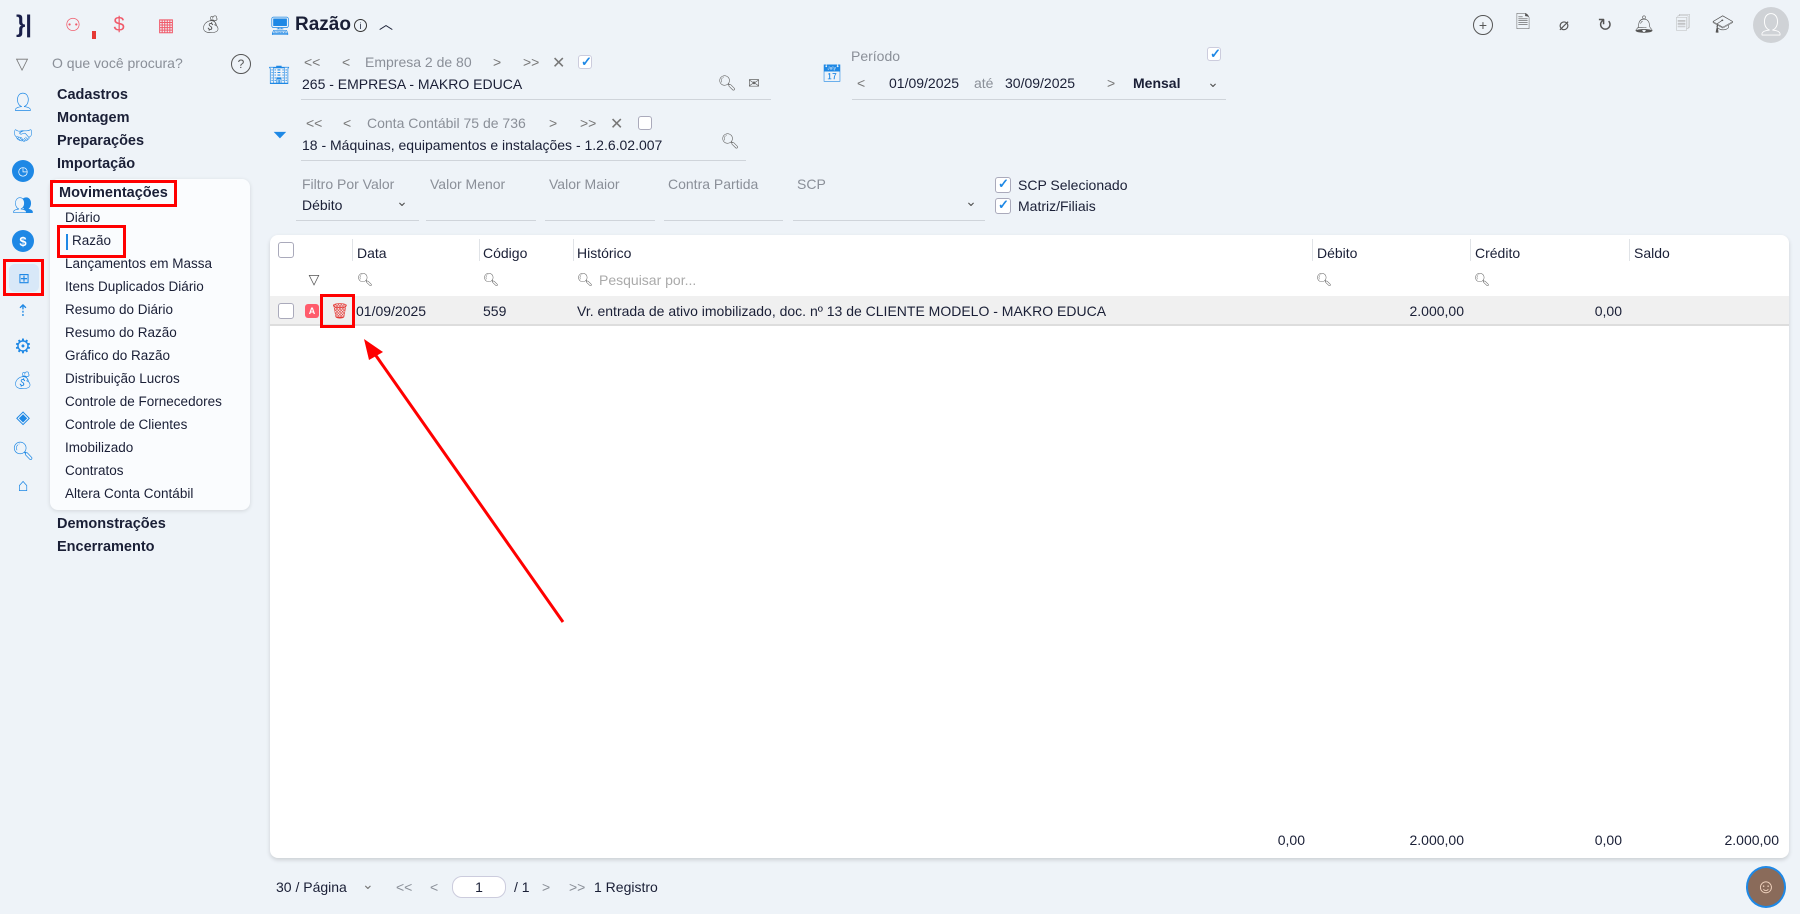  What do you see at coordinates (404, 887) in the screenshot?
I see `page-first-button: <<` at bounding box center [404, 887].